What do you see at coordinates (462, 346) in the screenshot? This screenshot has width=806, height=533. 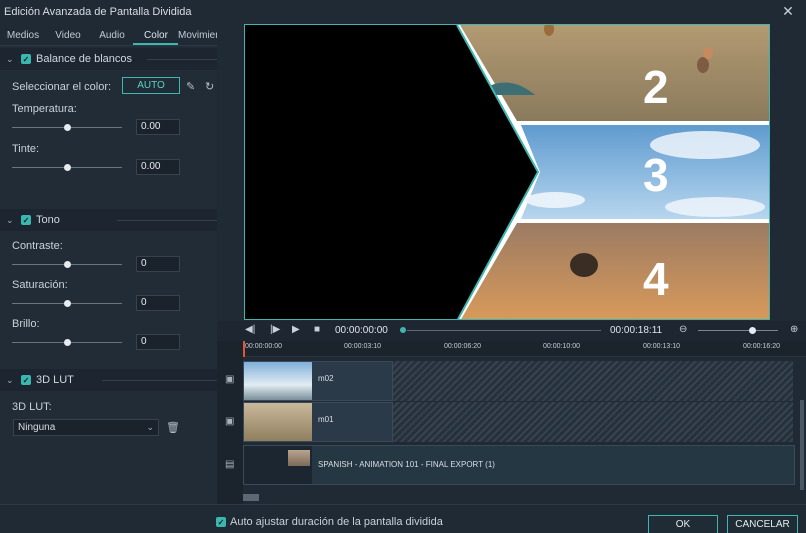 I see `ruler-label: 00:00:06:20` at bounding box center [462, 346].